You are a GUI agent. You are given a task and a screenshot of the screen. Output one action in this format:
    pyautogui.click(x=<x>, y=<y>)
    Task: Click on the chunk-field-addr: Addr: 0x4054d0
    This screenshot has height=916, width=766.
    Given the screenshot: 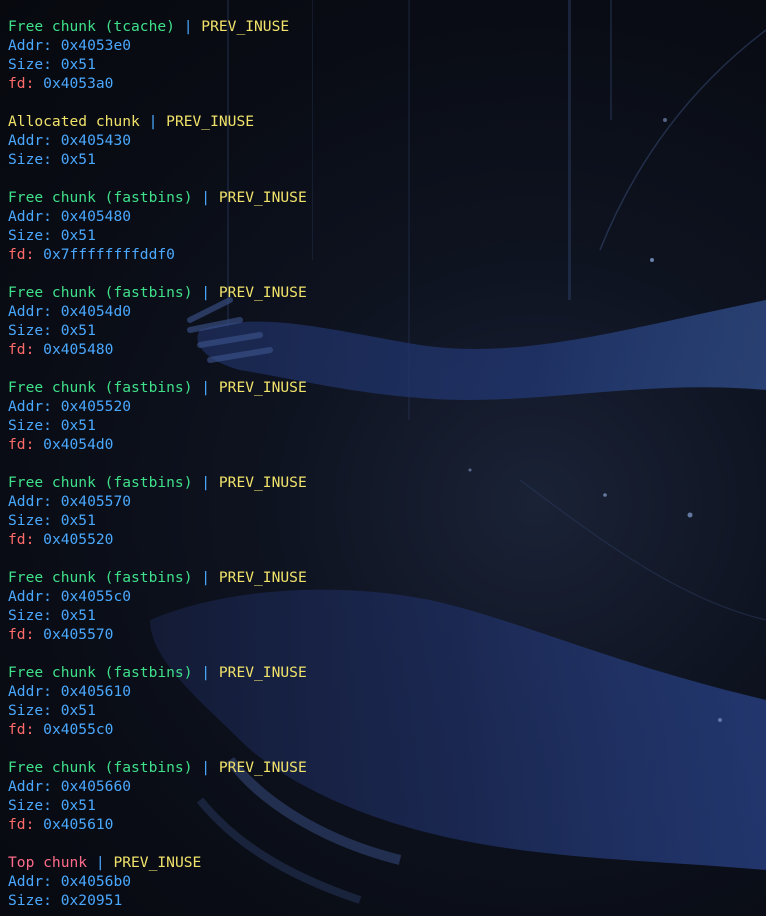 What is the action you would take?
    pyautogui.click(x=70, y=311)
    